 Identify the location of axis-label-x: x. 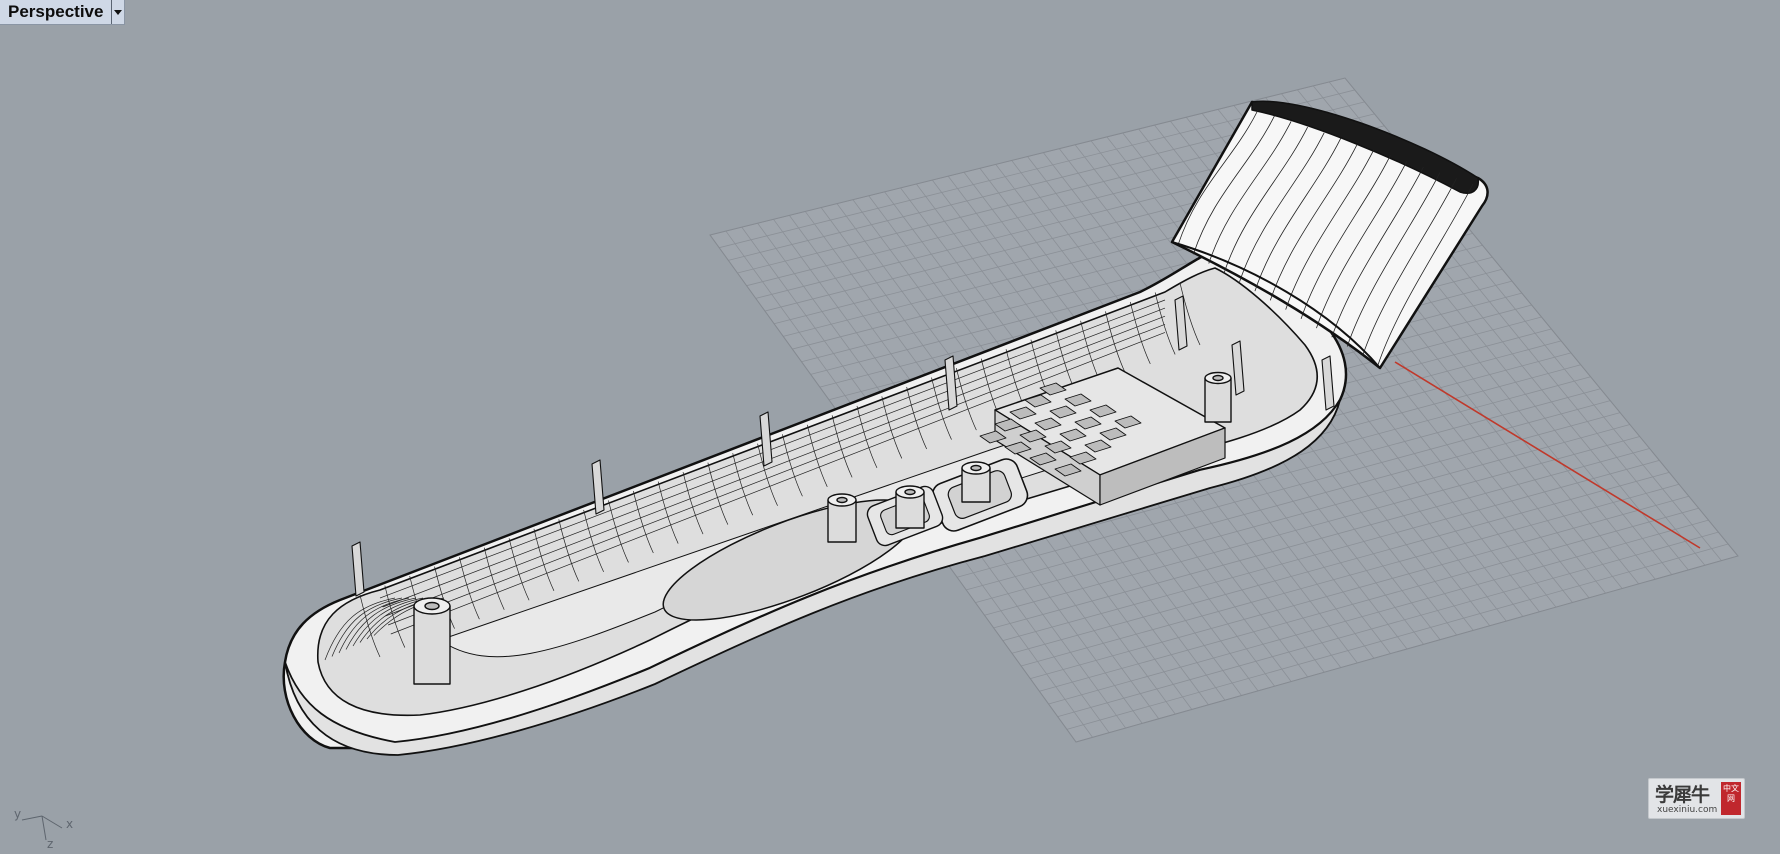
(69, 824).